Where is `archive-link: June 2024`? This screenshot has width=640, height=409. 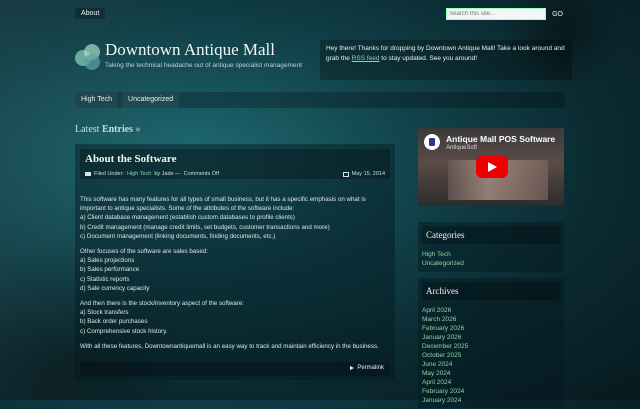 archive-link: June 2024 is located at coordinates (437, 364).